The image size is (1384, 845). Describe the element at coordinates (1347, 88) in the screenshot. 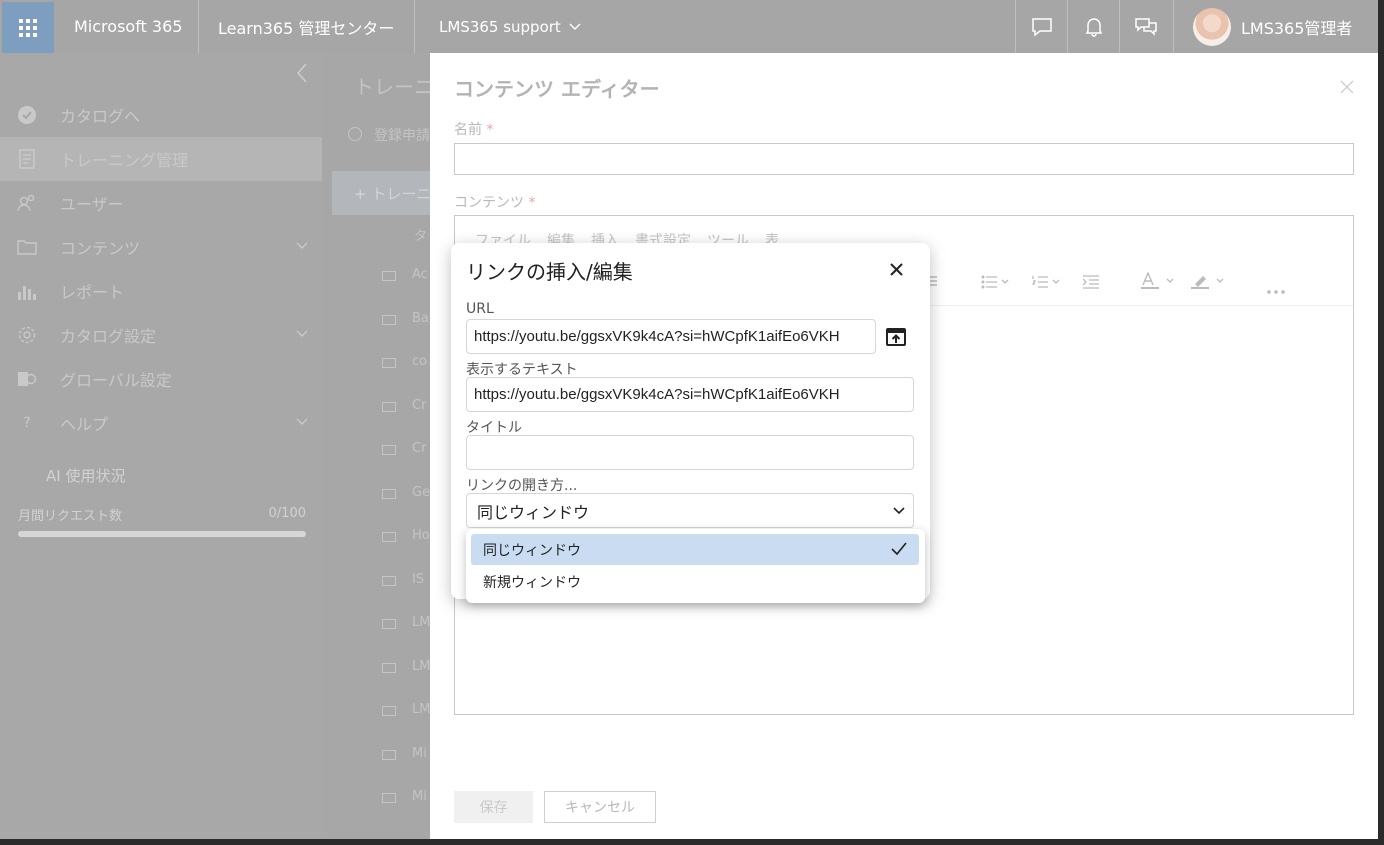

I see `close-panel-icon` at that location.